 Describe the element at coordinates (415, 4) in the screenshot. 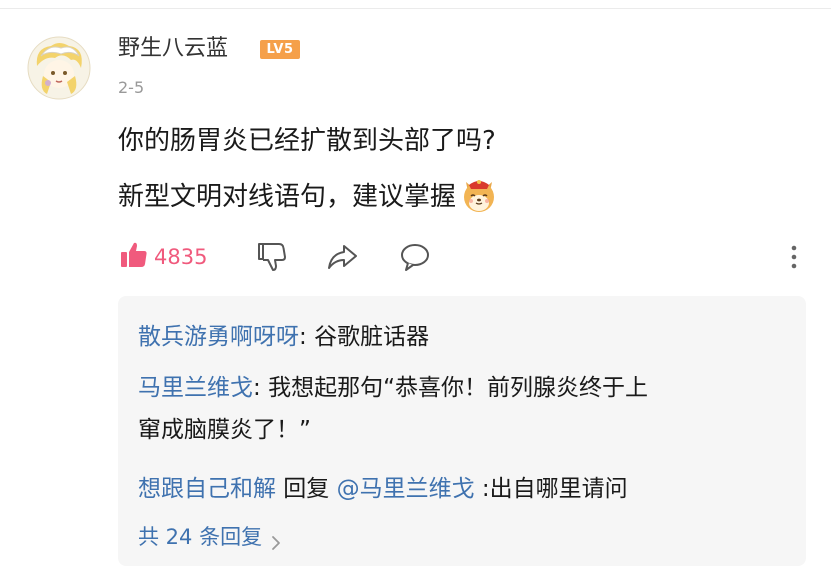

I see `top-divider` at that location.